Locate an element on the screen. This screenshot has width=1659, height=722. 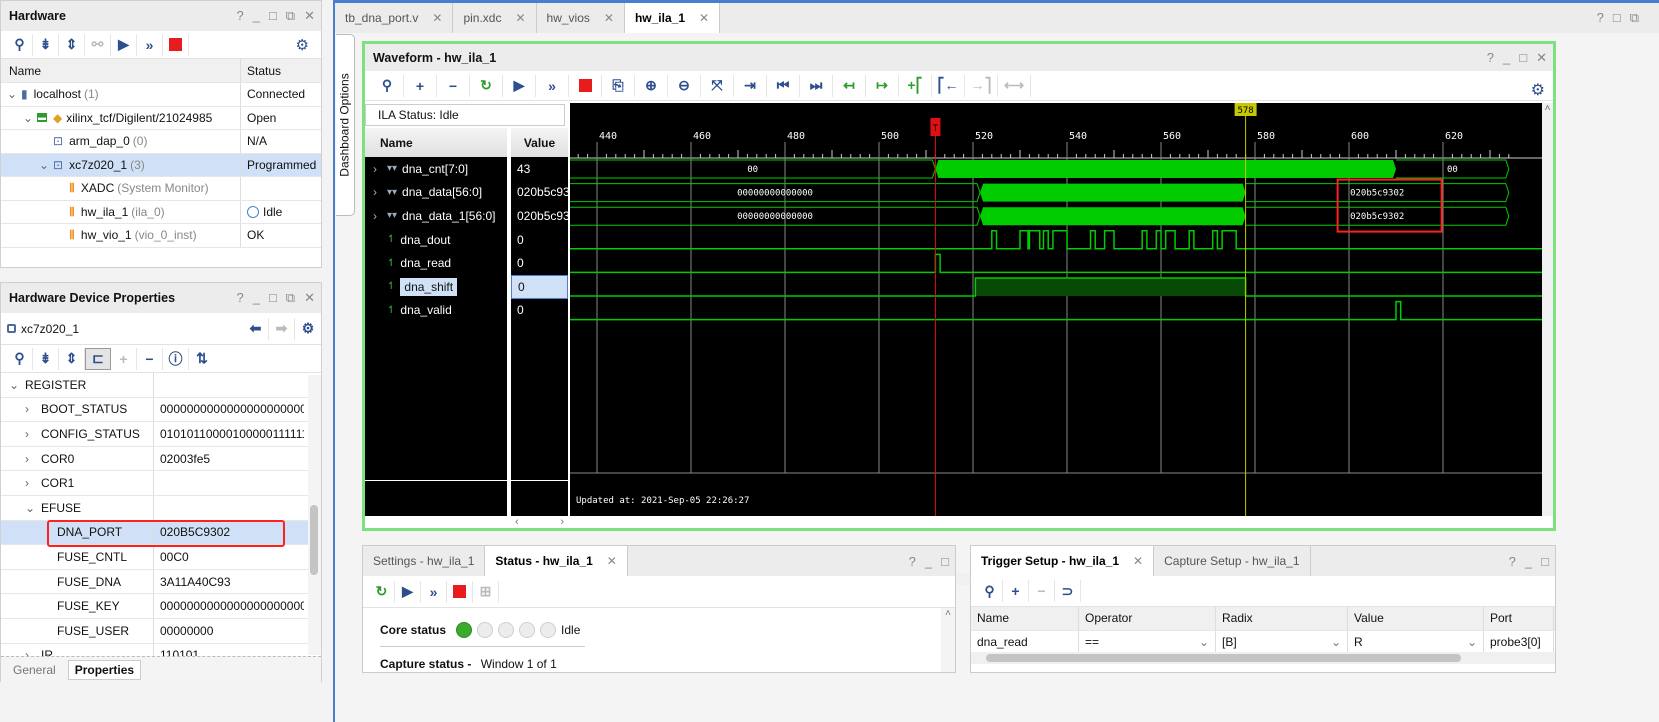
property-row: FUSE_CNTL 00C0 is located at coordinates (154, 557).